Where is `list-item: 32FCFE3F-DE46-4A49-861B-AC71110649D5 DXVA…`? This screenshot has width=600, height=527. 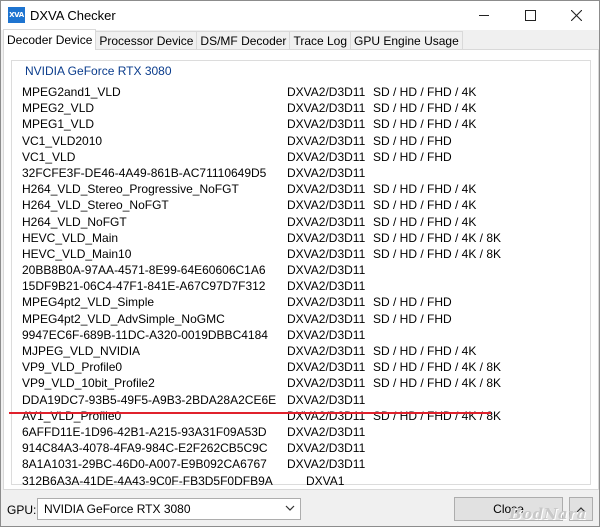
list-item: 32FCFE3F-DE46-4A49-861B-AC71110649D5 DXVA… is located at coordinates (307, 173).